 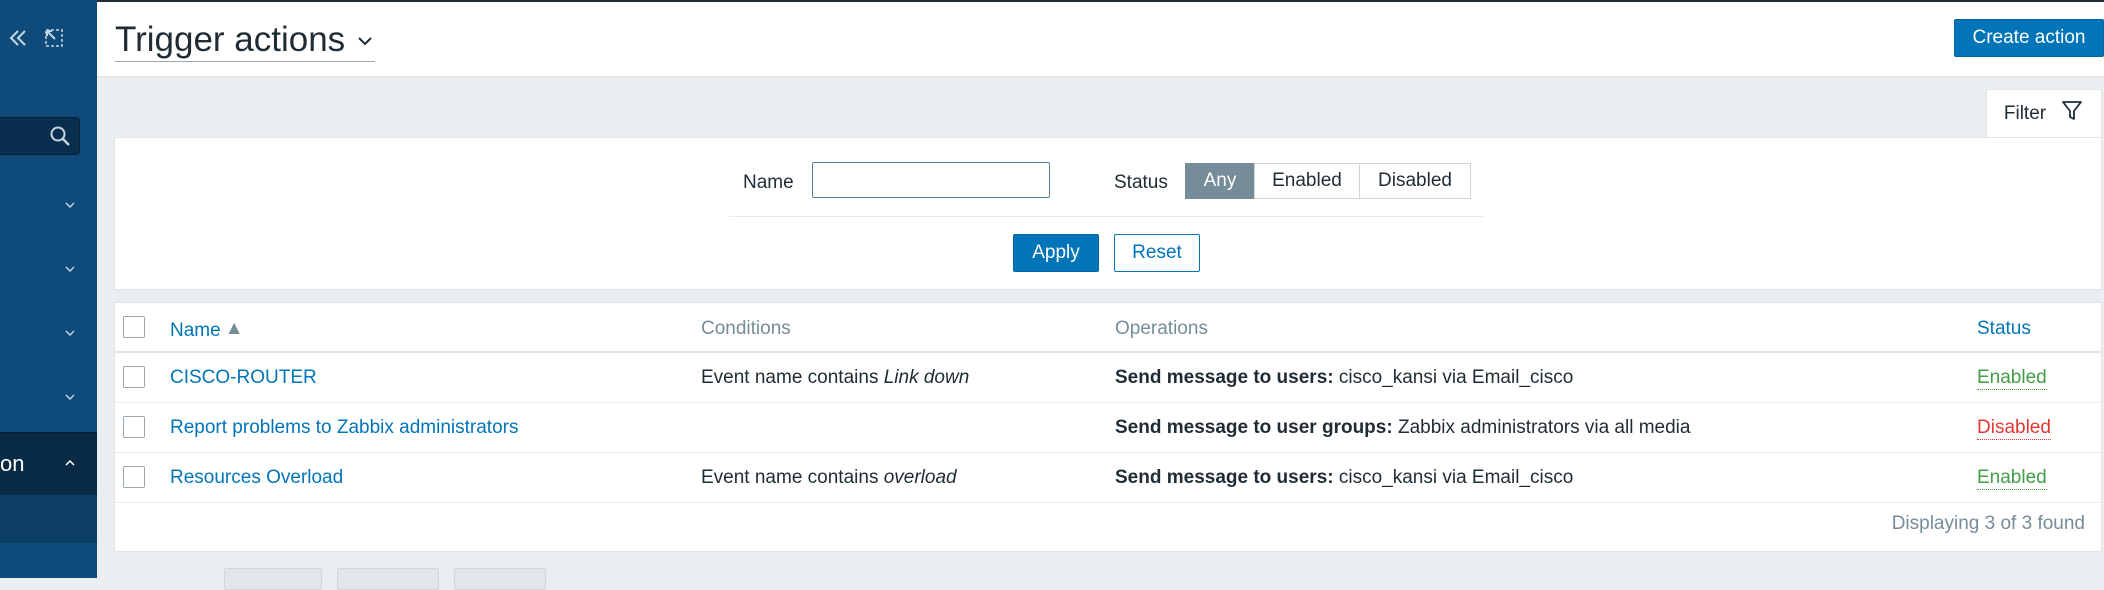 I want to click on status-option-any: Any, so click(x=1220, y=181).